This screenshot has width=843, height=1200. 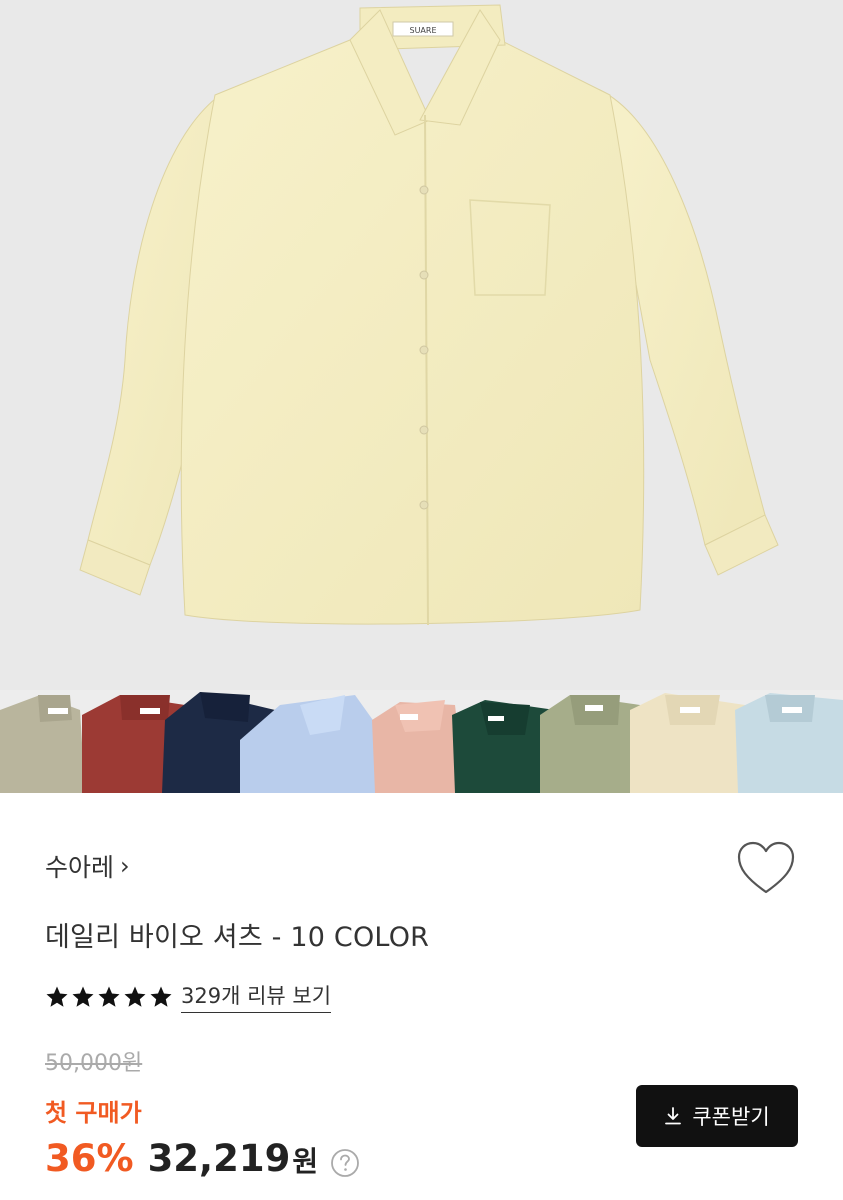 What do you see at coordinates (94, 1063) in the screenshot?
I see `original-price: 50,000원` at bounding box center [94, 1063].